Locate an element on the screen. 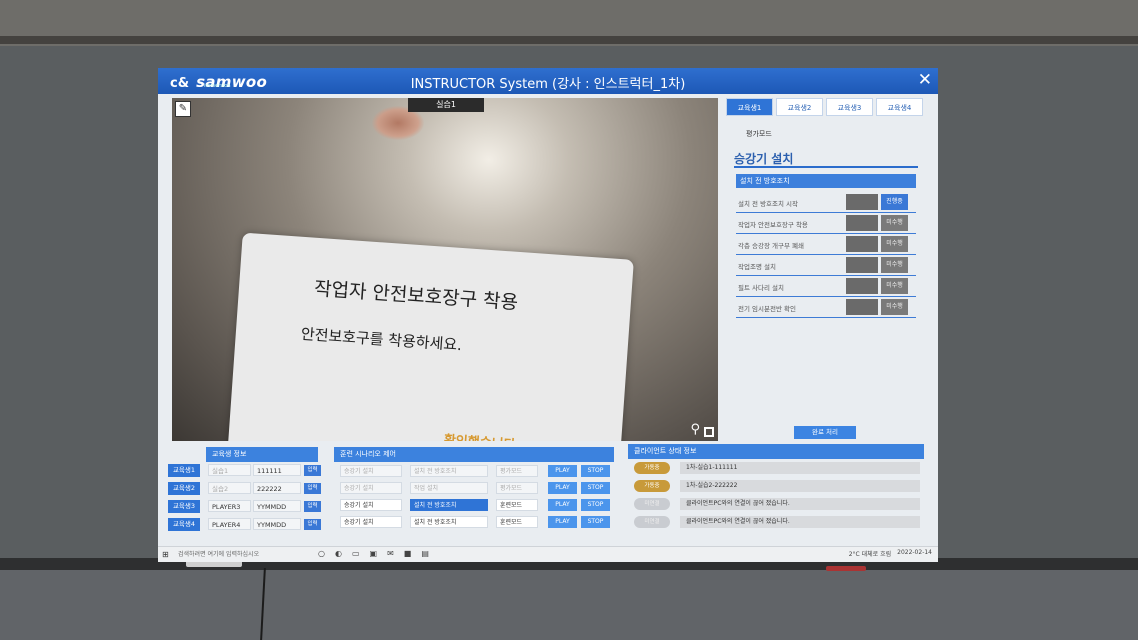 The width and height of the screenshot is (1138, 640). trainee-row: 실습2 222222 입력 is located at coordinates (268, 488).